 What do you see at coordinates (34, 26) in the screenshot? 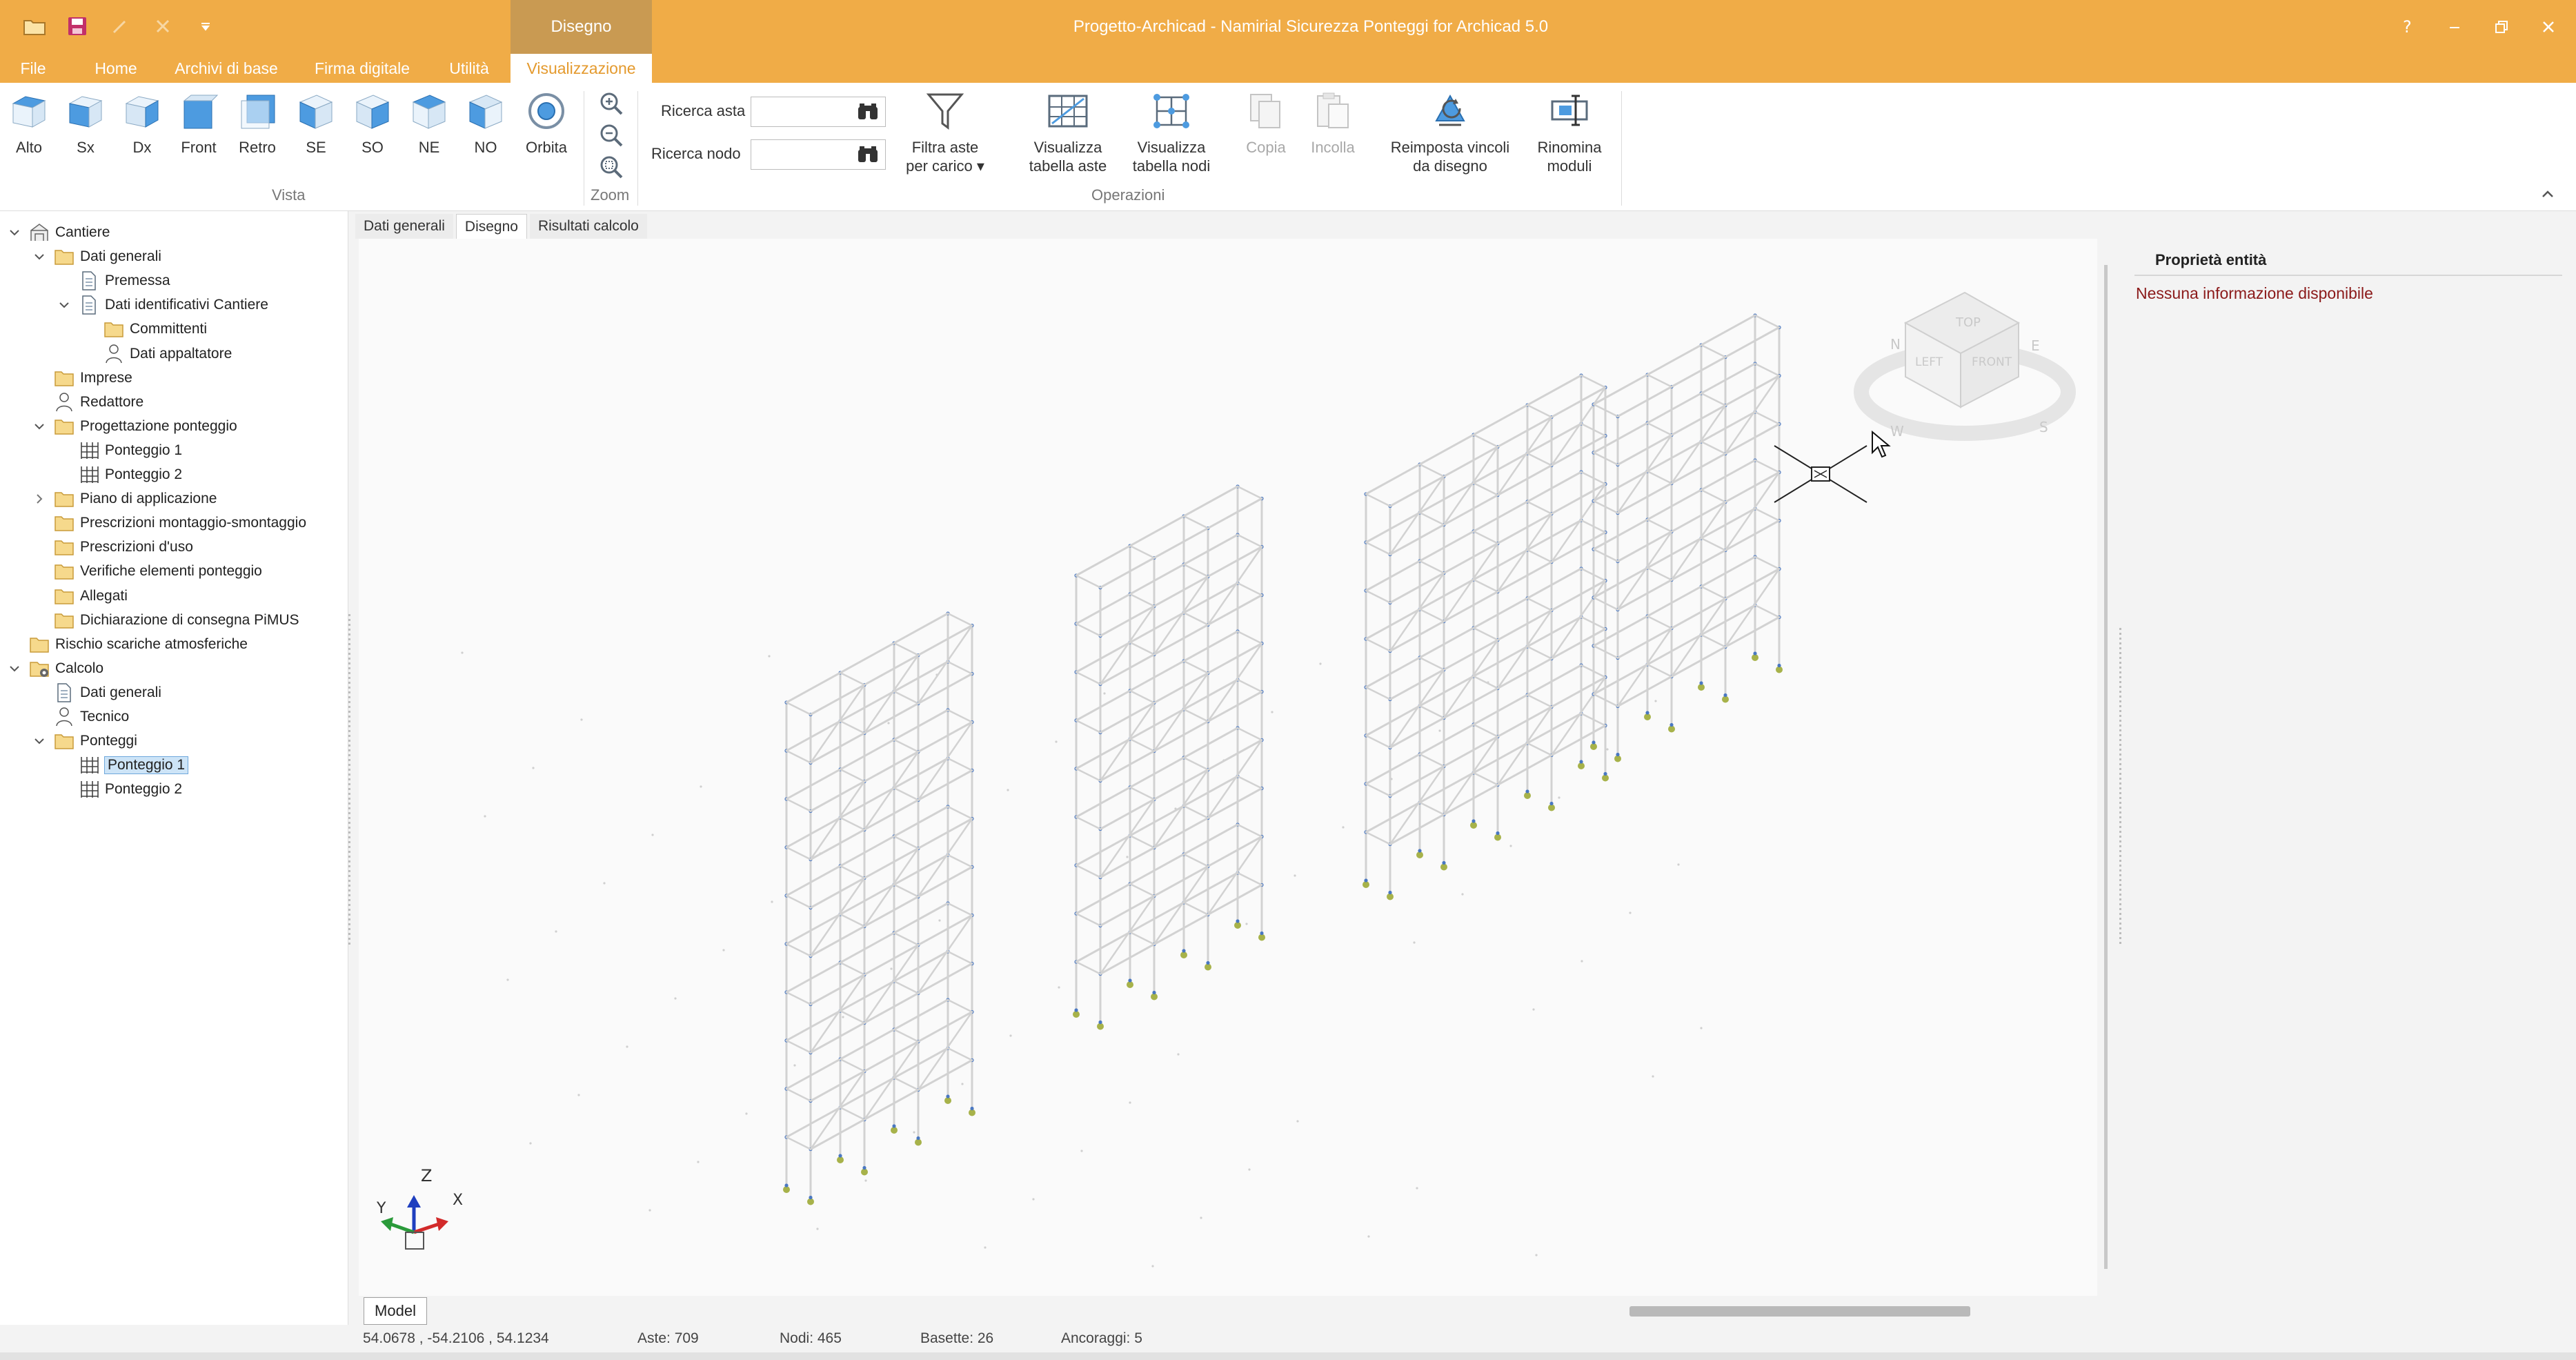
I see `open-folder-icon` at bounding box center [34, 26].